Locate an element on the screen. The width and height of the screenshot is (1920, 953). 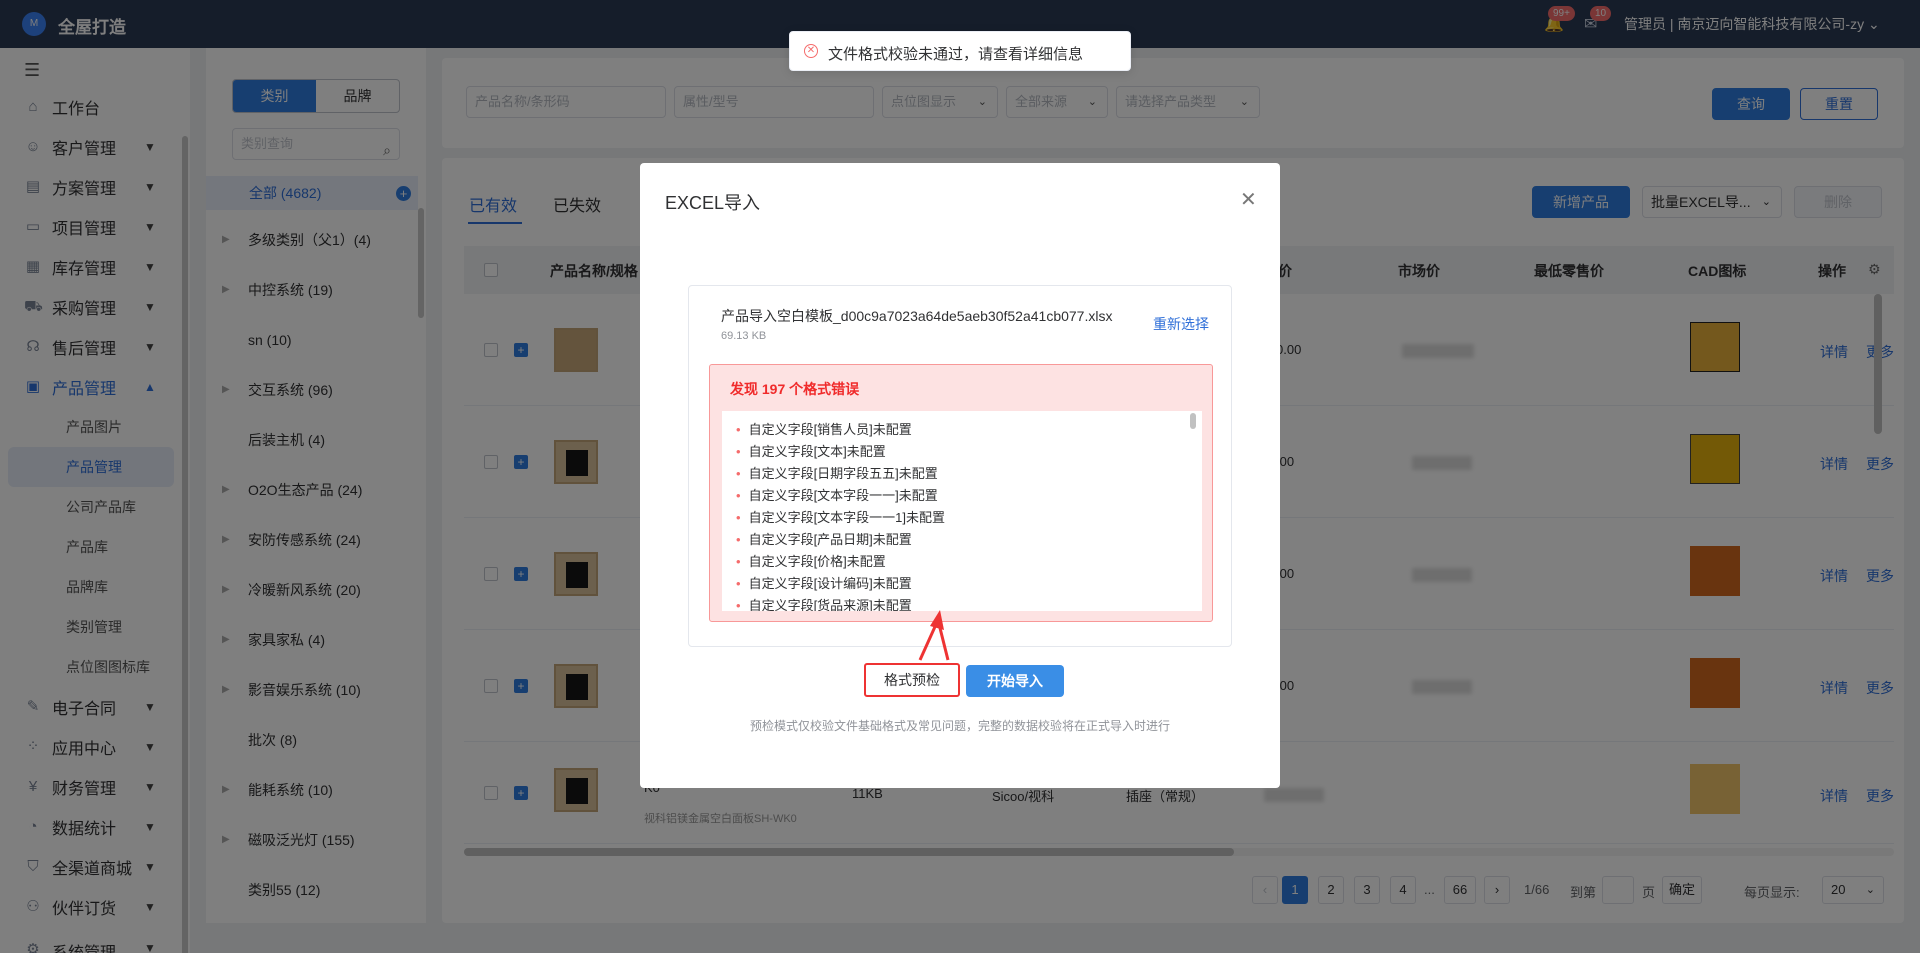
error-item: • 自定义字段[设计编码]未配置 is located at coordinates (824, 582).